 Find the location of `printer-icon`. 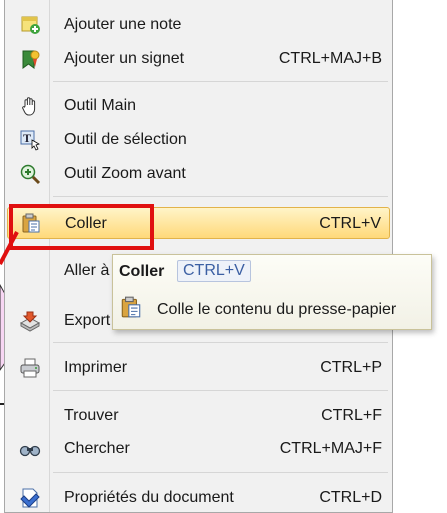

printer-icon is located at coordinates (30, 368).